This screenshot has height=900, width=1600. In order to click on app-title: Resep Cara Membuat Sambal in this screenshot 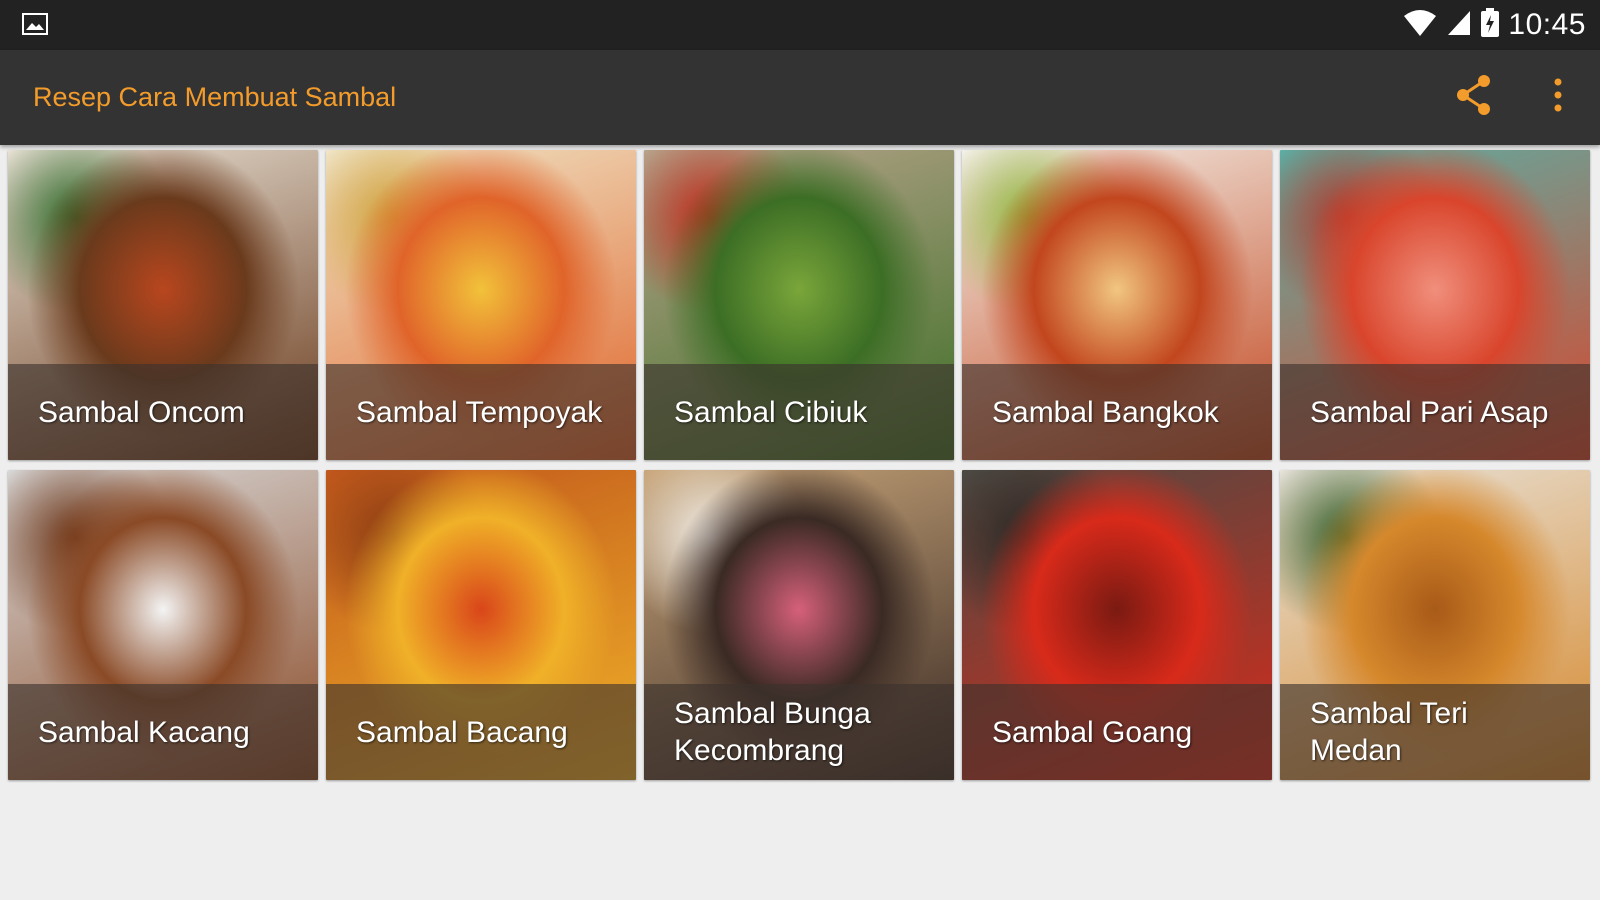, I will do `click(215, 97)`.